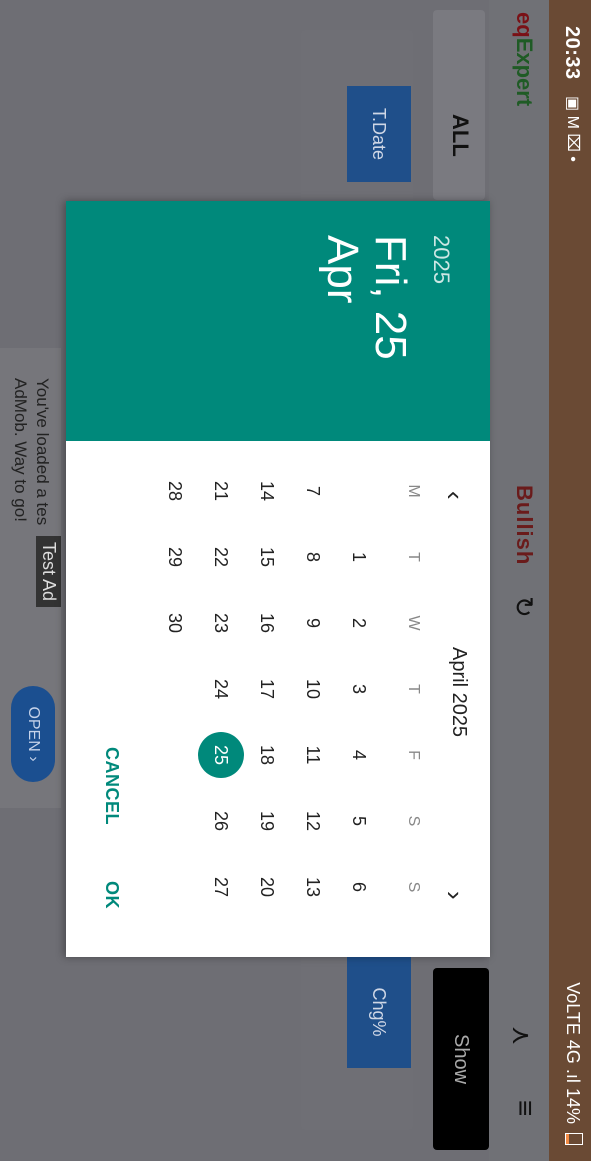  I want to click on year-label: 2025, so click(441, 259).